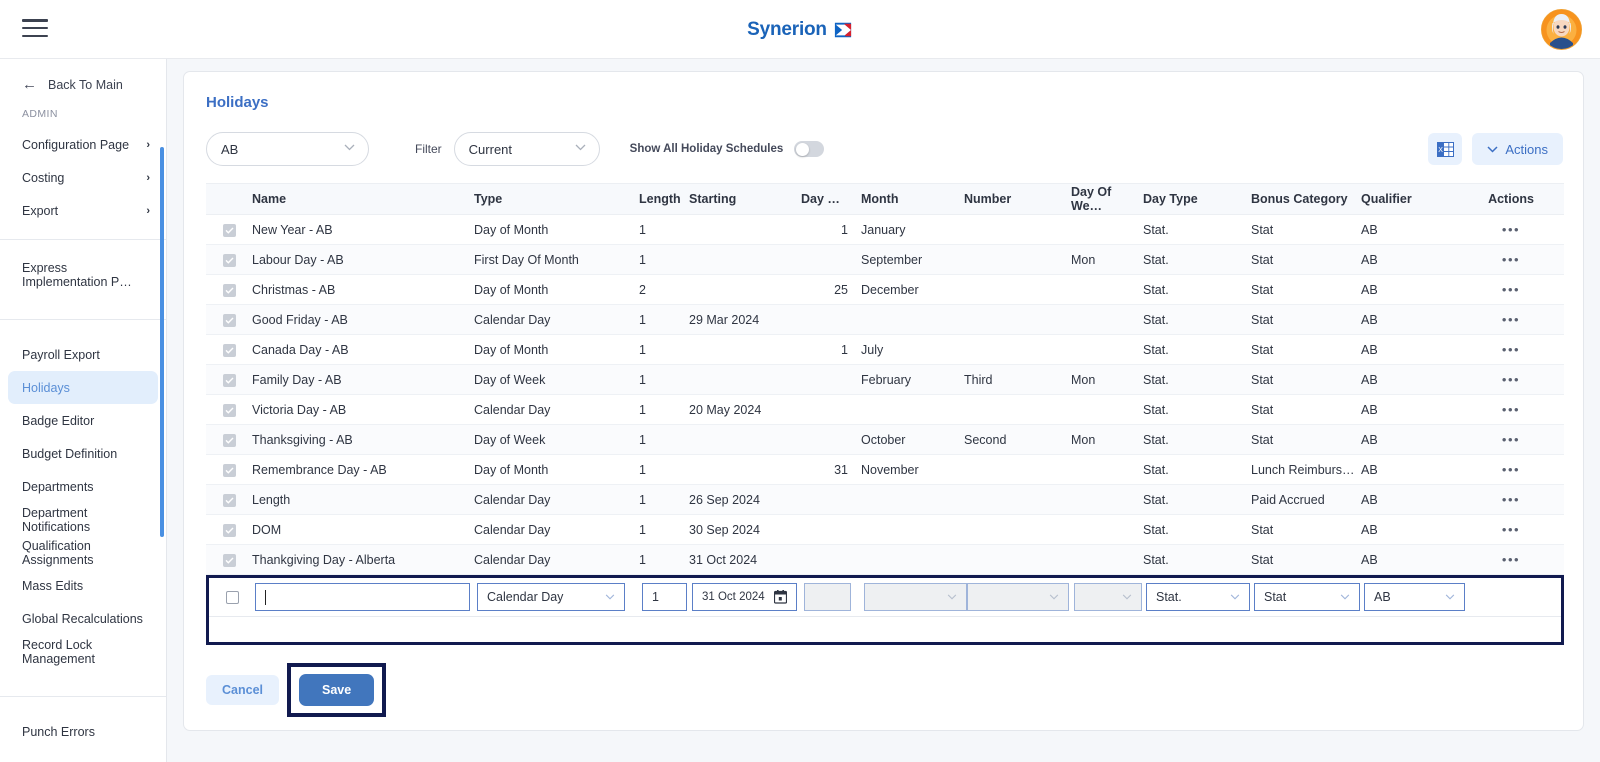 The width and height of the screenshot is (1600, 762). I want to click on column-header-qualifier: Qualifier, so click(1413, 199).